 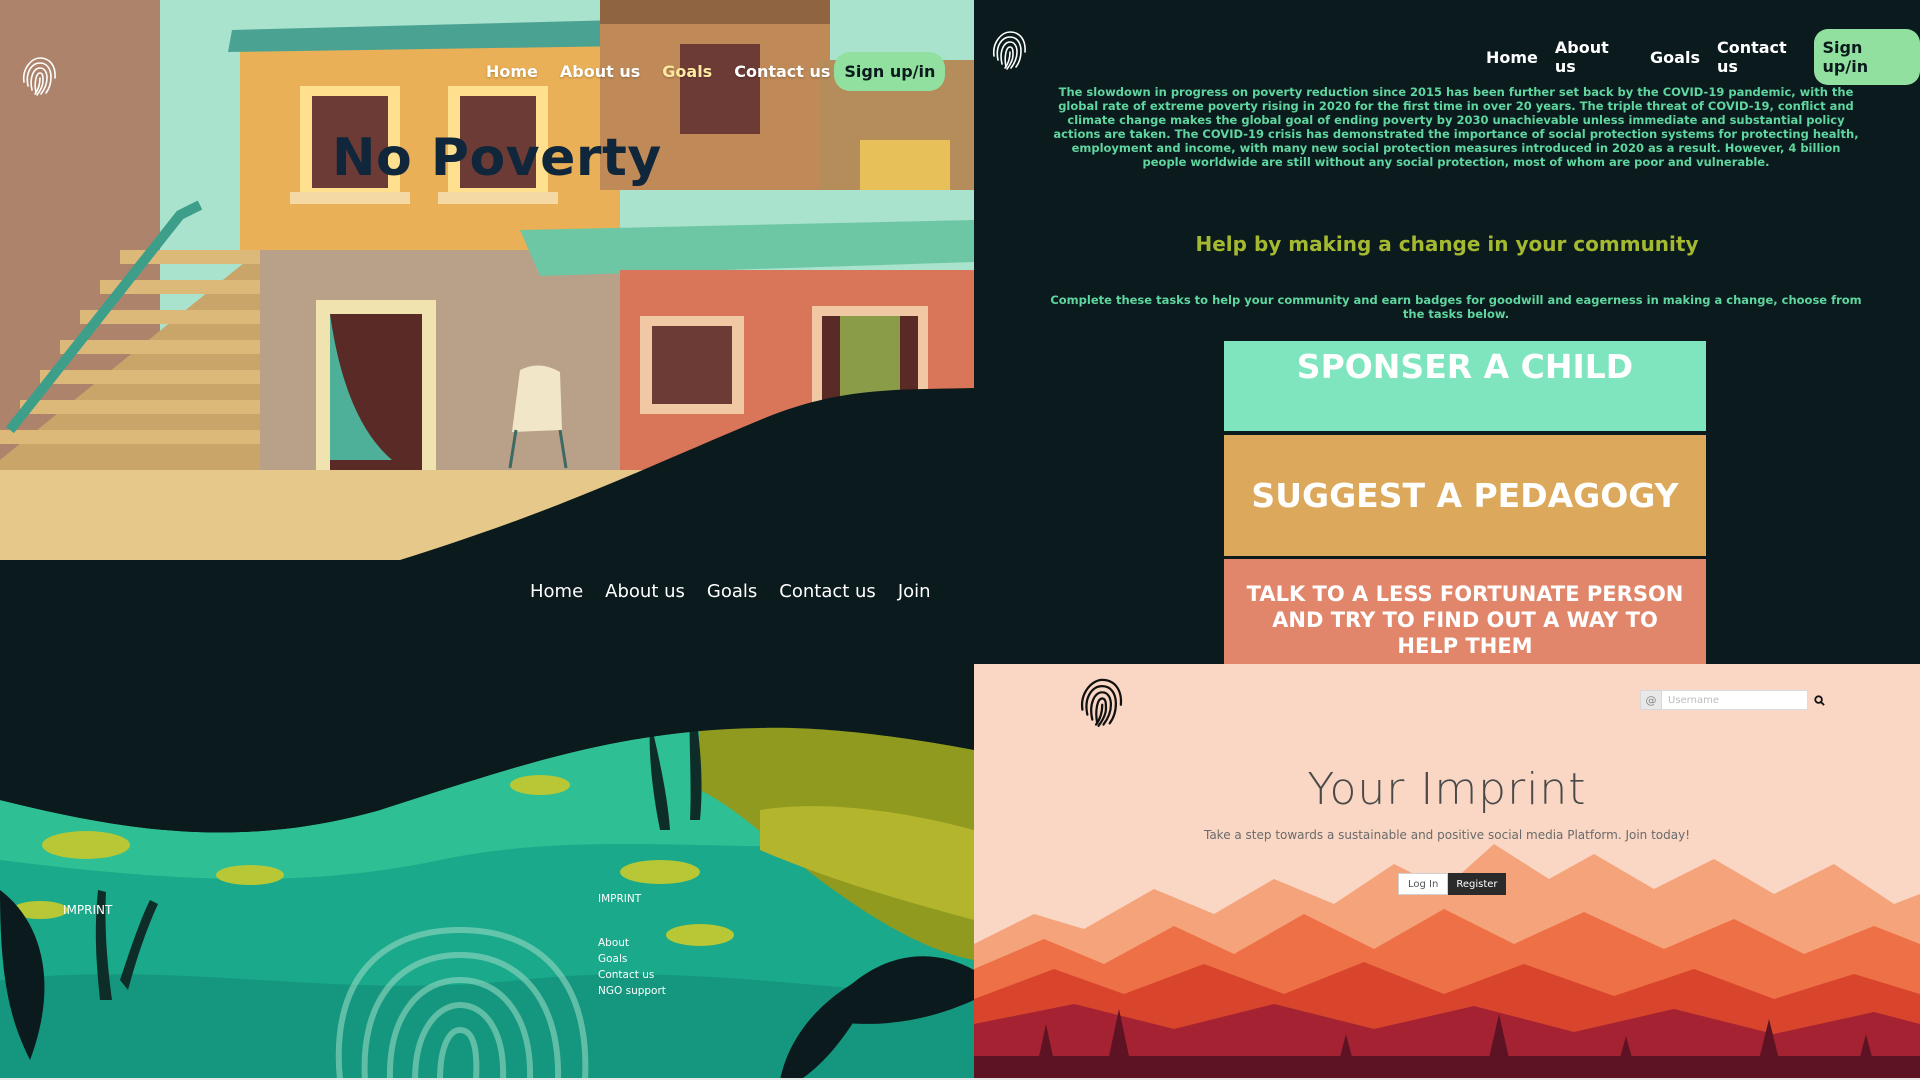 I want to click on task-suggest-pedagogy: SUGGEST A PEDAGOGY, so click(x=1465, y=495).